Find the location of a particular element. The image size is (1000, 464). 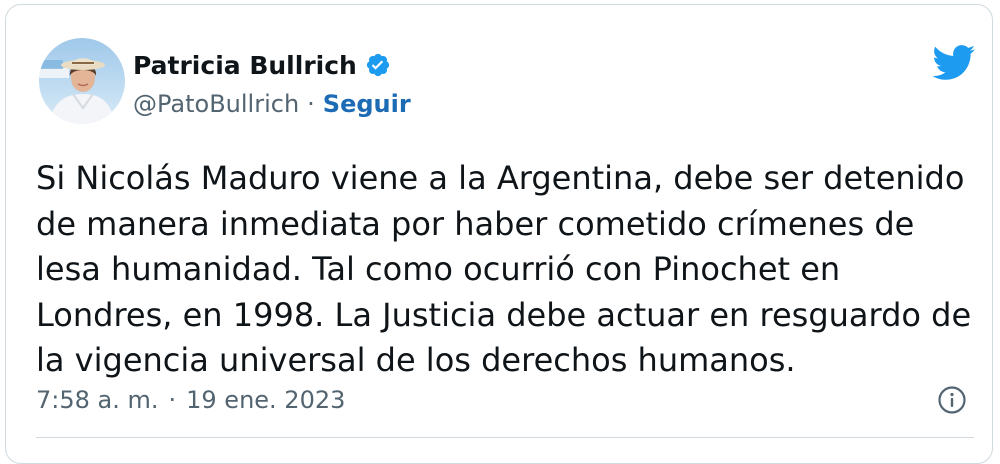

twitter-bird-icon is located at coordinates (954, 63).